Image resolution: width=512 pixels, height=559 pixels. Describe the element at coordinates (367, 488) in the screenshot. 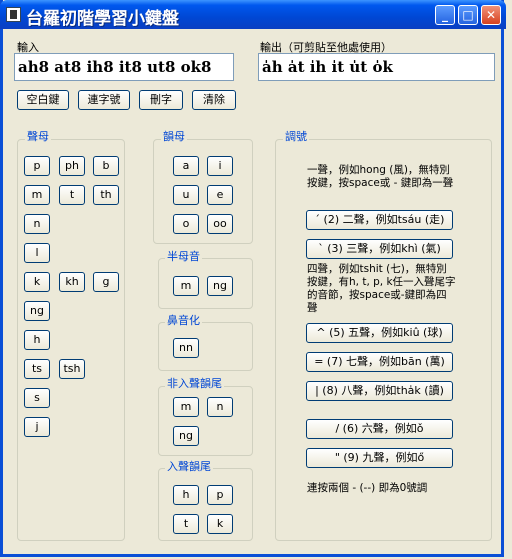

I see `zero-tone-note: 連按兩個 - (--) 即為0號調` at that location.